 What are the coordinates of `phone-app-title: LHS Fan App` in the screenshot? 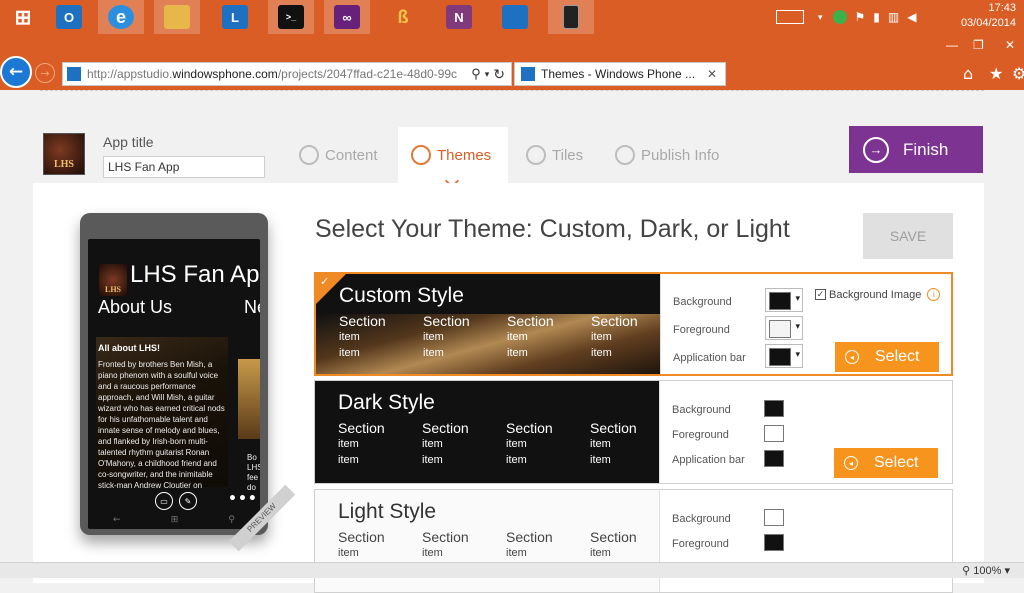 It's located at (195, 274).